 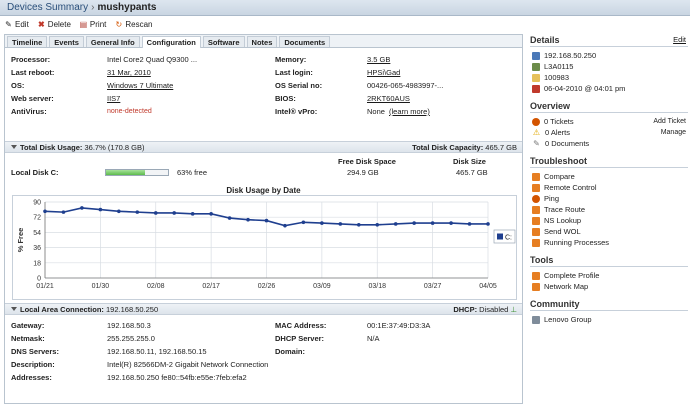 What do you see at coordinates (113, 98) in the screenshot?
I see `web-server-link: IIS7` at bounding box center [113, 98].